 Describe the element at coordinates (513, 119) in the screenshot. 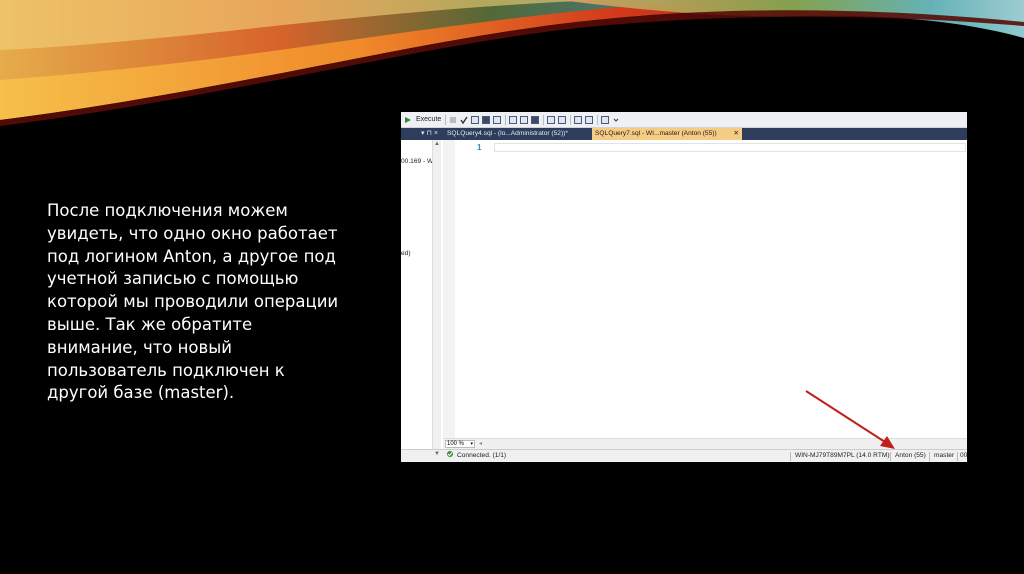

I see `results-to-text-icon` at that location.